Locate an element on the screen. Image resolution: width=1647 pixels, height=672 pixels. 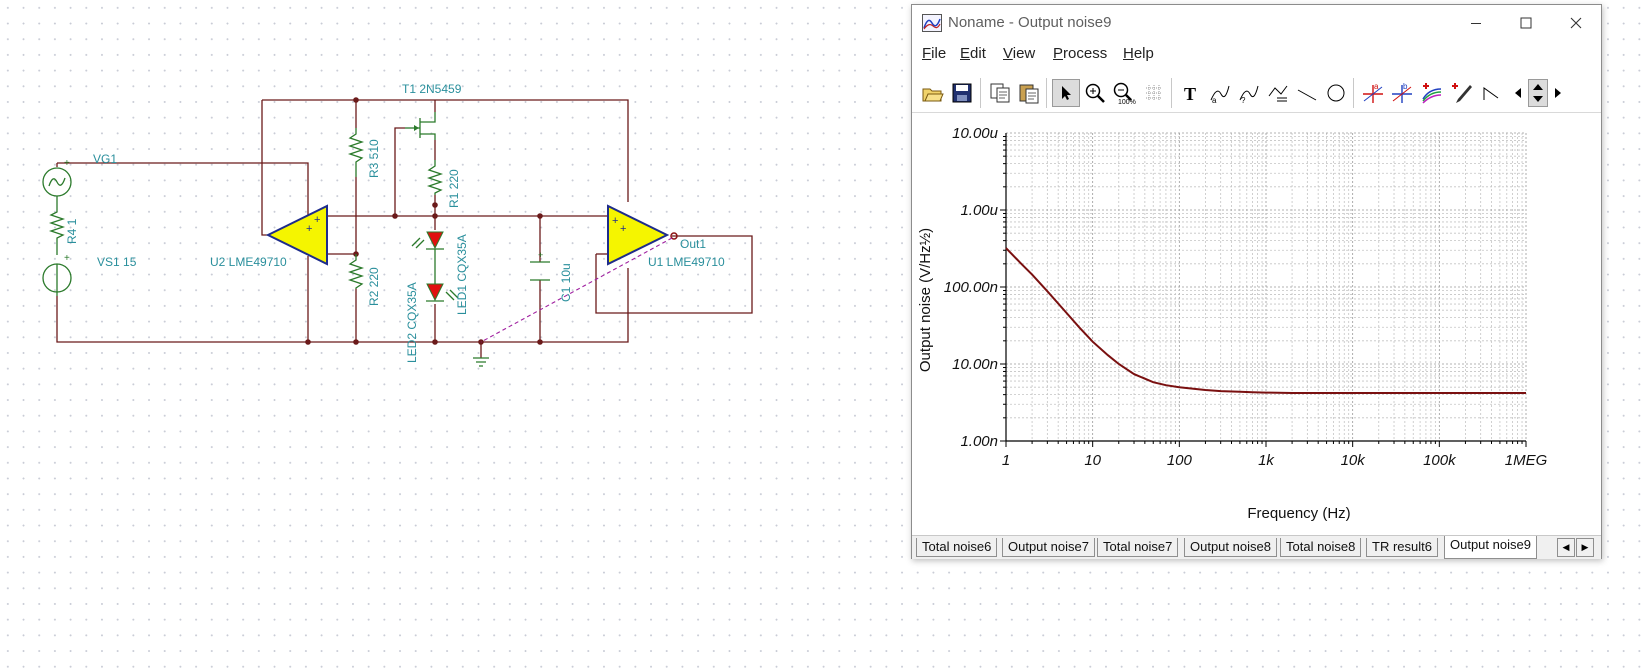
window-title: Noname - Output noise9 is located at coordinates (1030, 22).